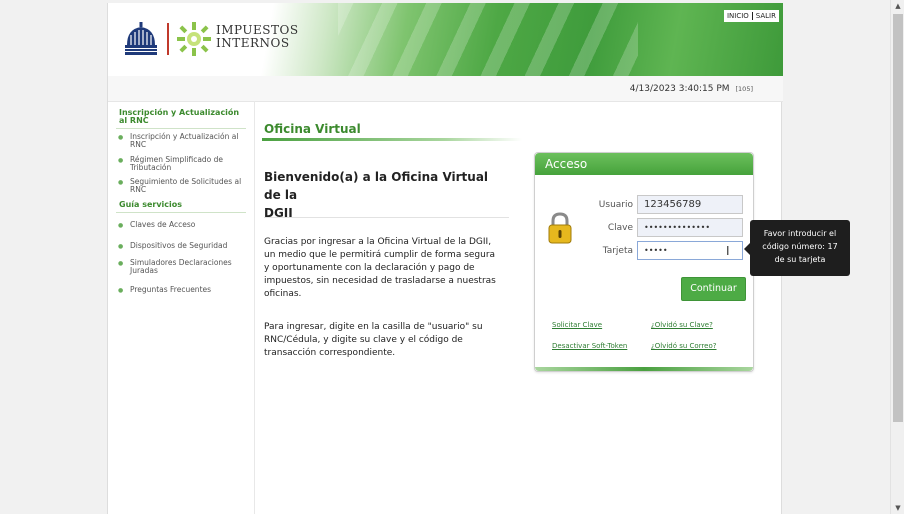  What do you see at coordinates (330, 353) in the screenshot?
I see `instructions-line: transacción correspondiente.` at bounding box center [330, 353].